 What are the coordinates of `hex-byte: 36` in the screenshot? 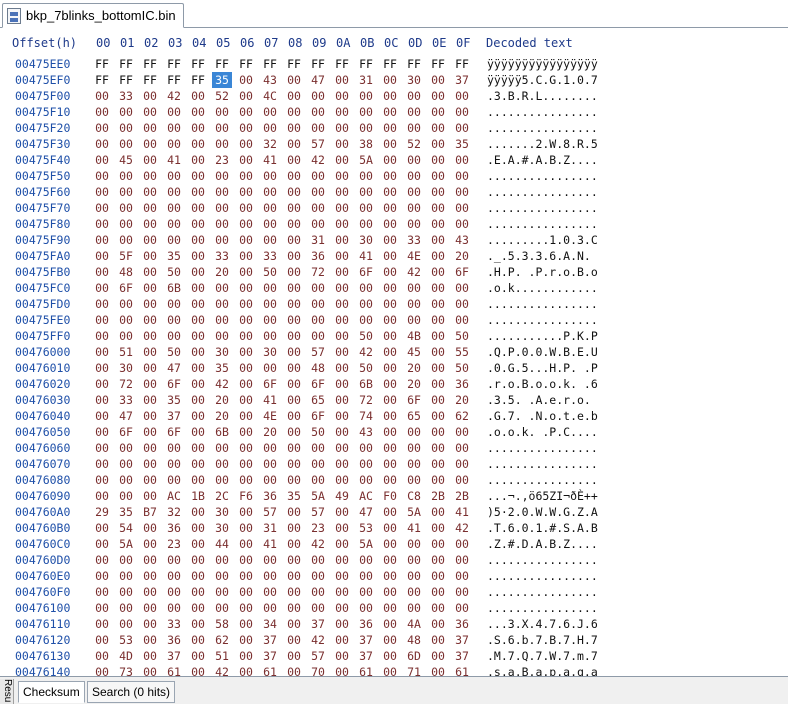 It's located at (462, 624).